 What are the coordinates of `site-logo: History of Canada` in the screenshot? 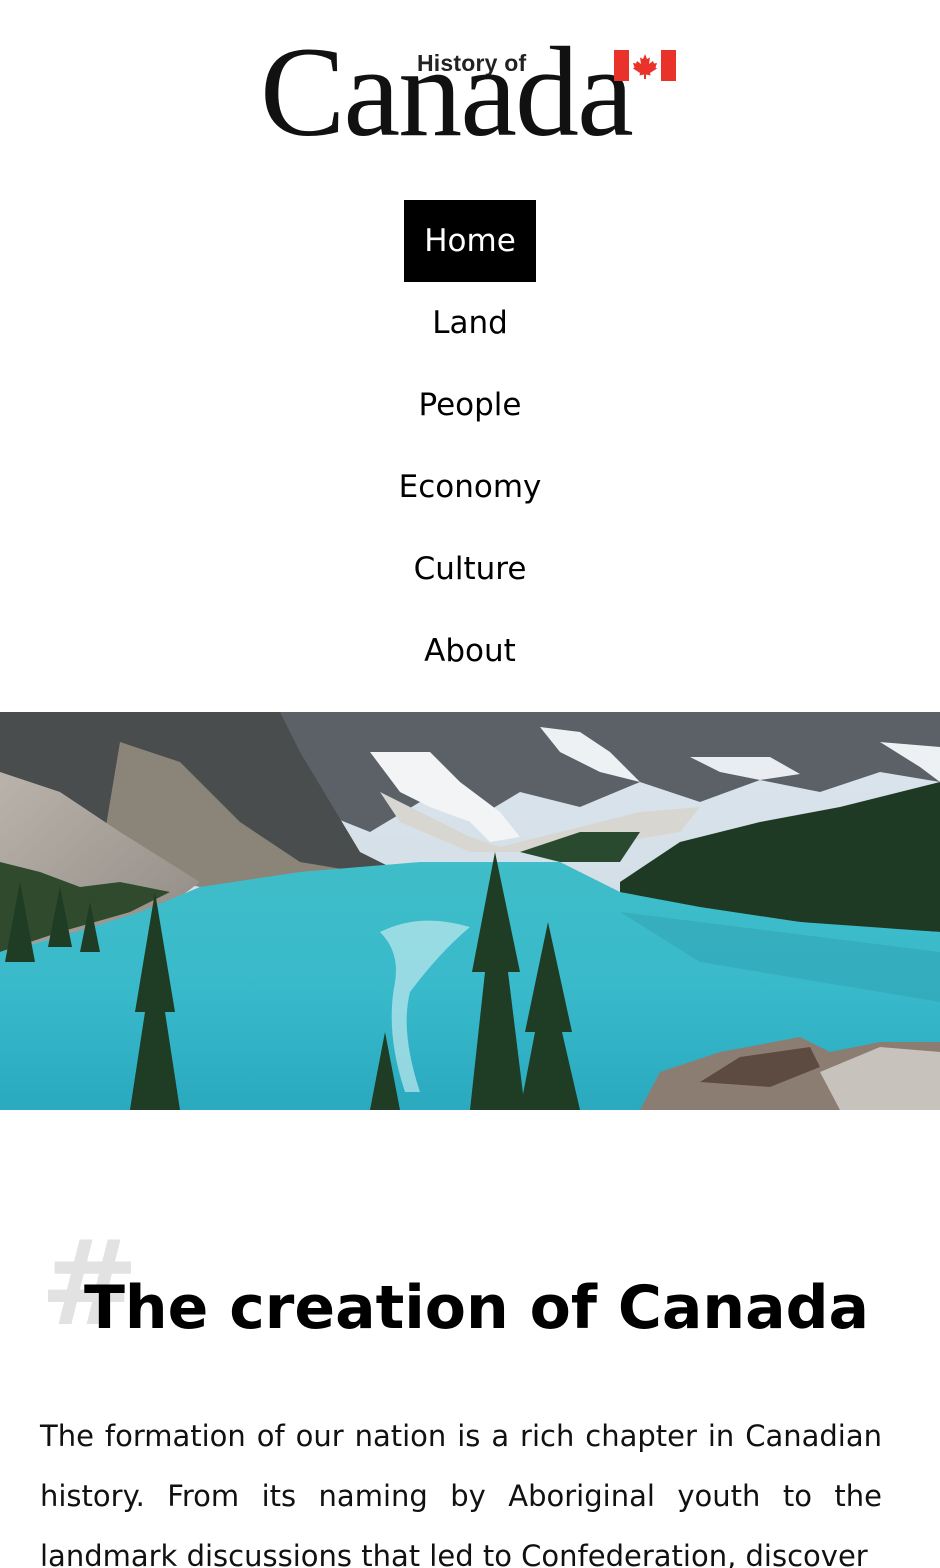 It's located at (475, 94).